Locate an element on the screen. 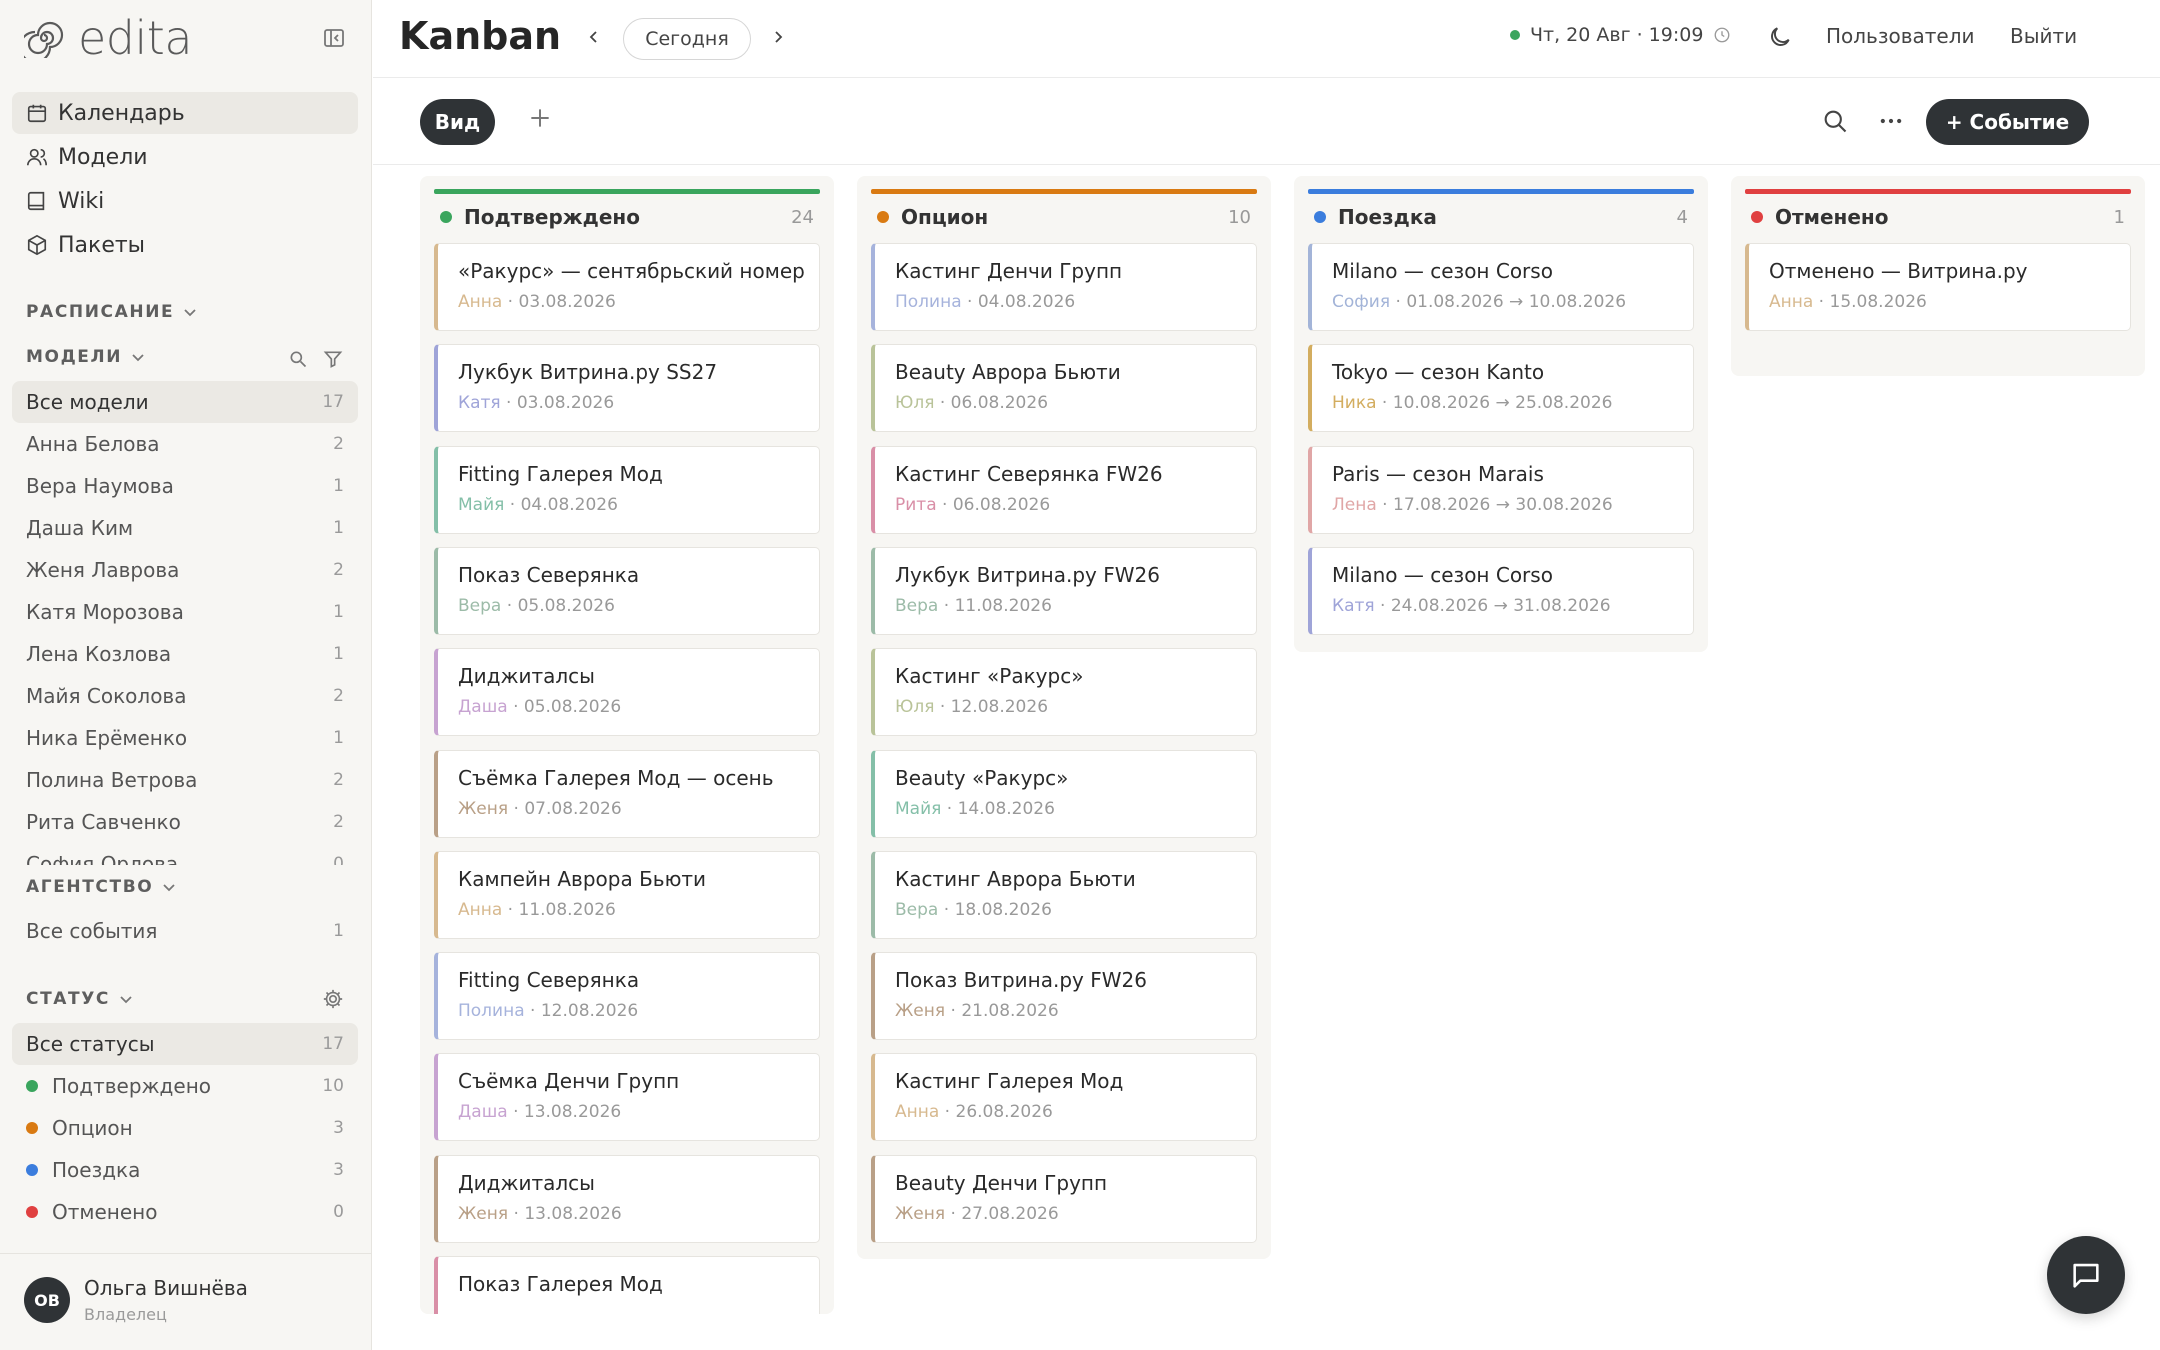  column-header: Отменено 1 is located at coordinates (1938, 217).